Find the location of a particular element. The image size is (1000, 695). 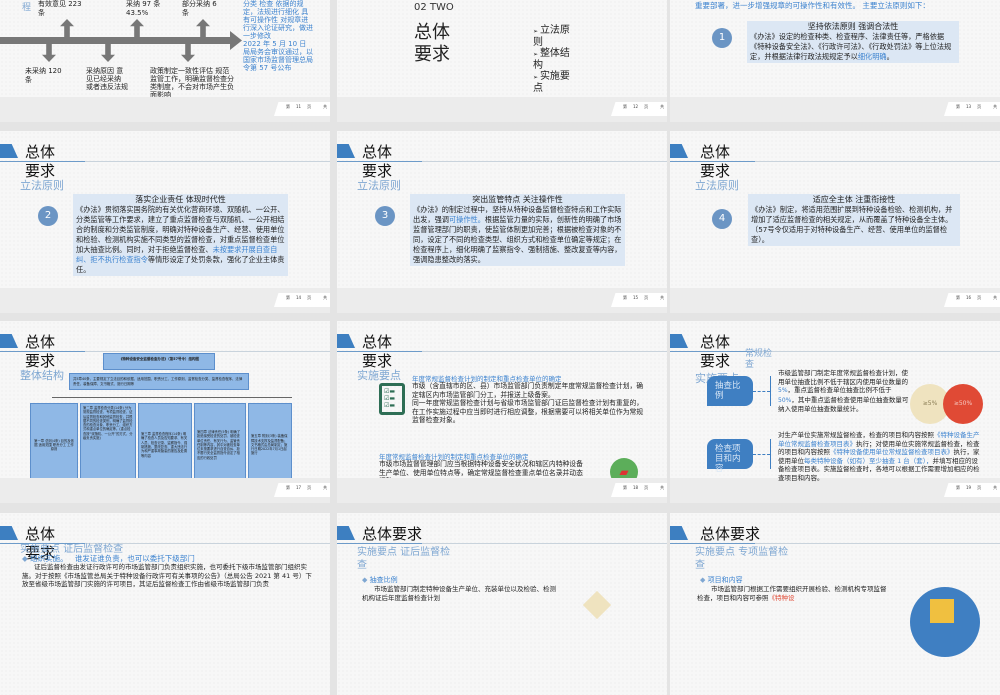

agenda-item: ➢ 整体结构 is located at coordinates (553, 59).